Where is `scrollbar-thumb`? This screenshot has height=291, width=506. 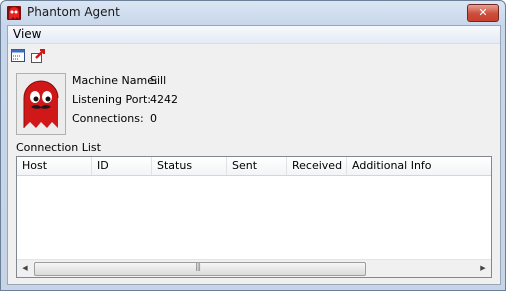 scrollbar-thumb is located at coordinates (200, 269).